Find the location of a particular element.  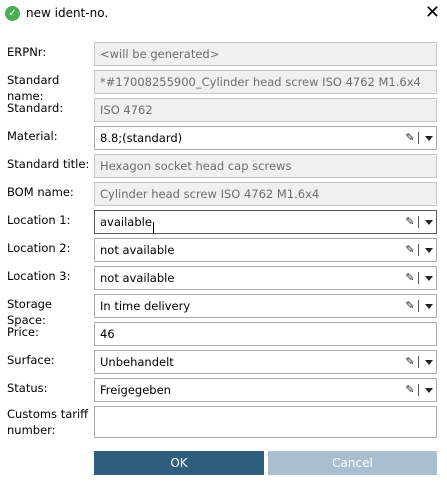

customs-tariff-input is located at coordinates (265, 422).